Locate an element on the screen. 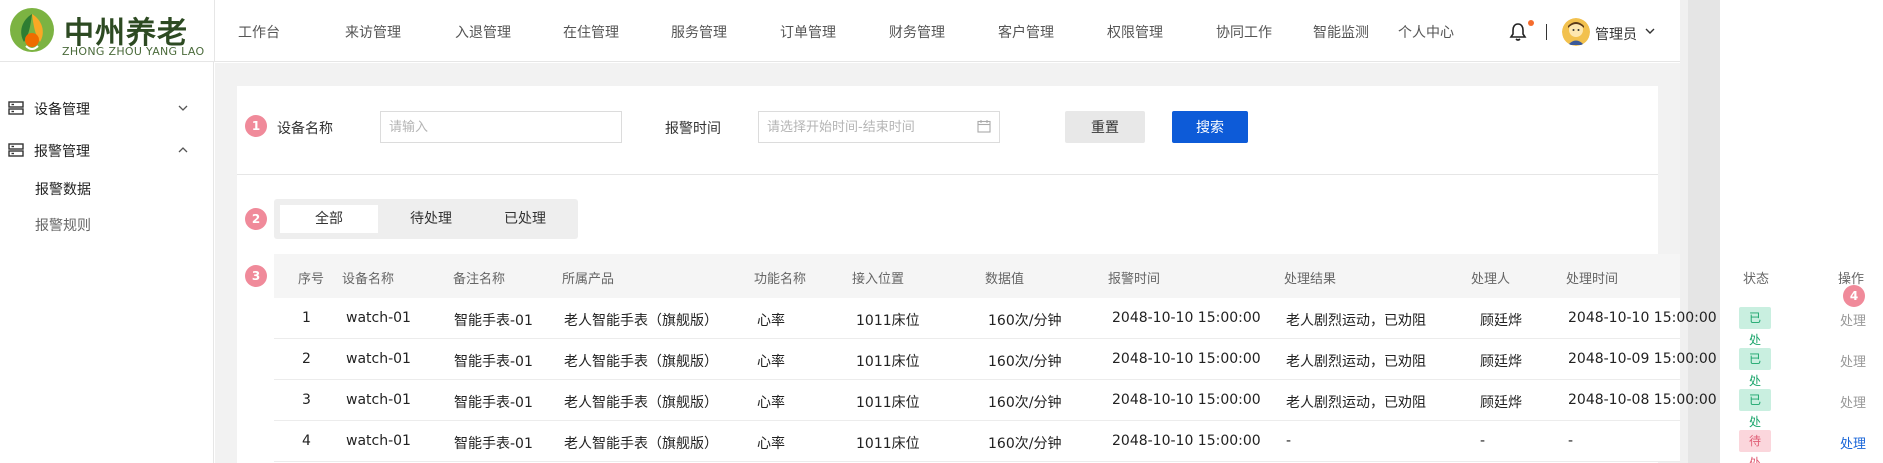 The image size is (1883, 463). reset-button: 重置 is located at coordinates (1105, 127).